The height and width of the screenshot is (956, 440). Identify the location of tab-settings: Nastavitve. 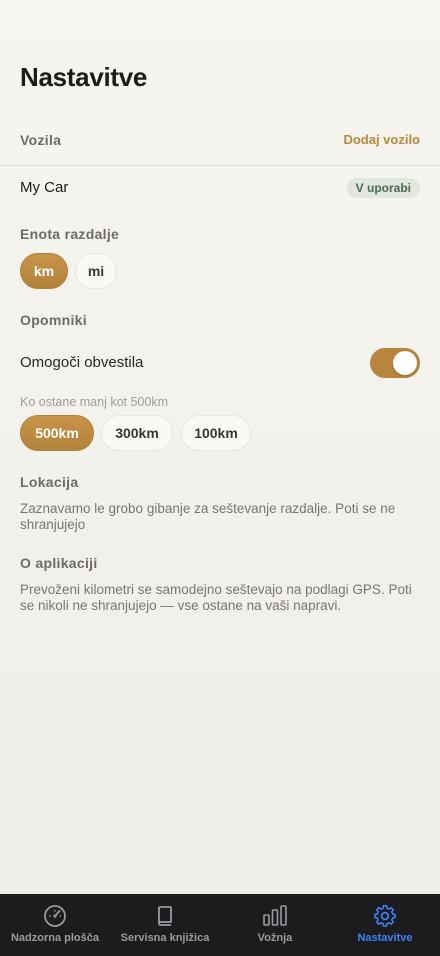
(385, 925).